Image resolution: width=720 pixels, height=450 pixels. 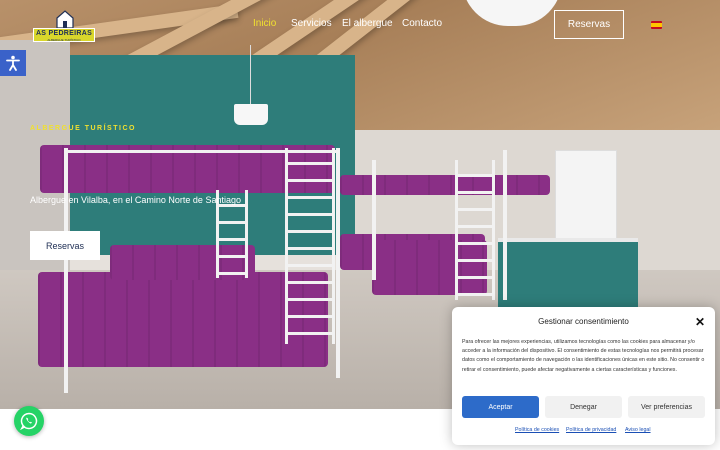 What do you see at coordinates (700, 322) in the screenshot?
I see `close-icon: ✕` at bounding box center [700, 322].